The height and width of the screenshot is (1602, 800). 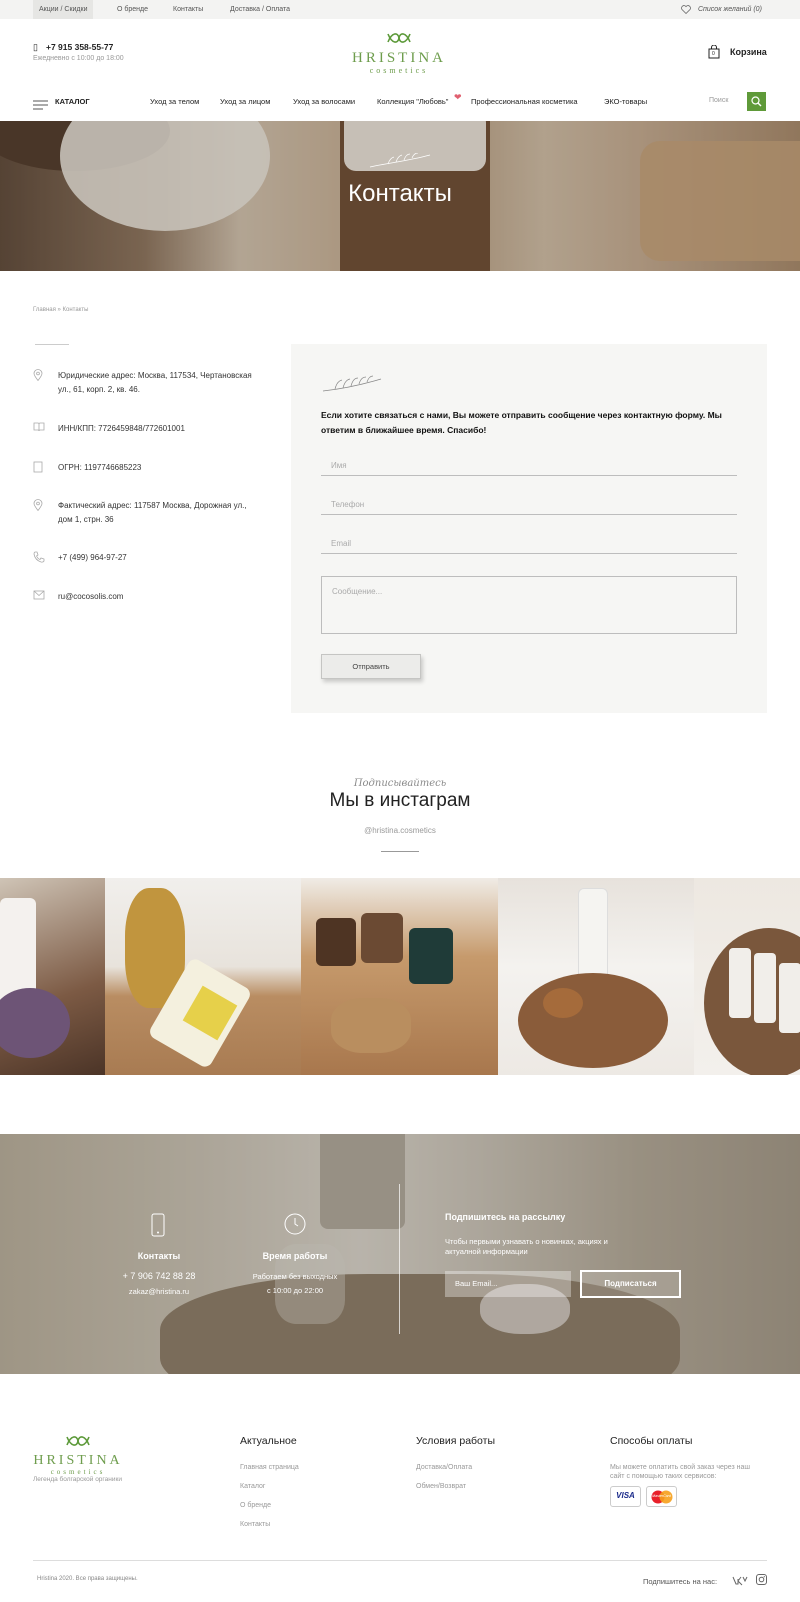 What do you see at coordinates (77, 1479) in the screenshot?
I see `footer-tagline: Легенда болгарской органики` at bounding box center [77, 1479].